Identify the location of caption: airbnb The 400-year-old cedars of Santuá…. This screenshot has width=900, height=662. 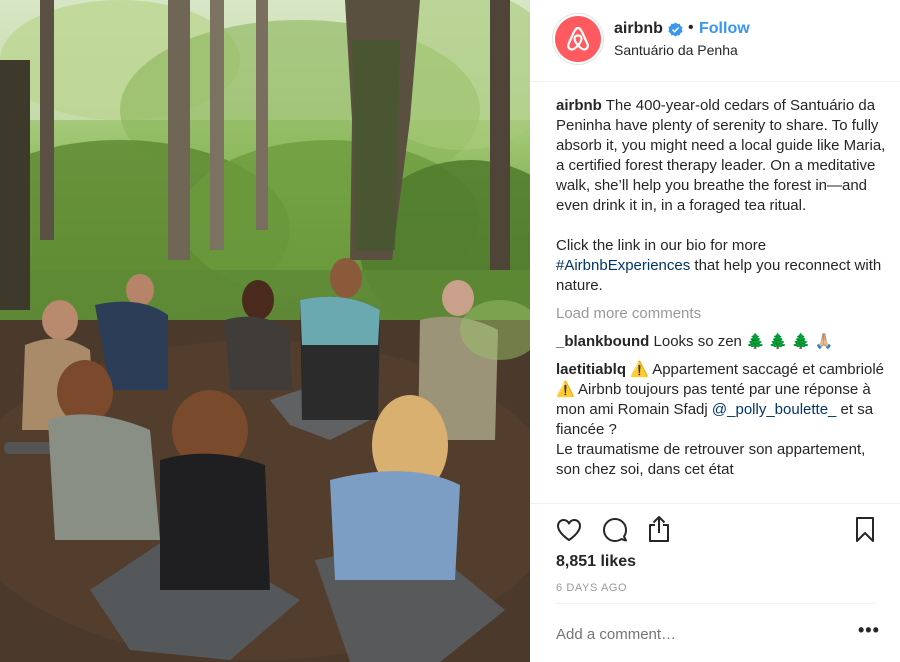
(721, 156).